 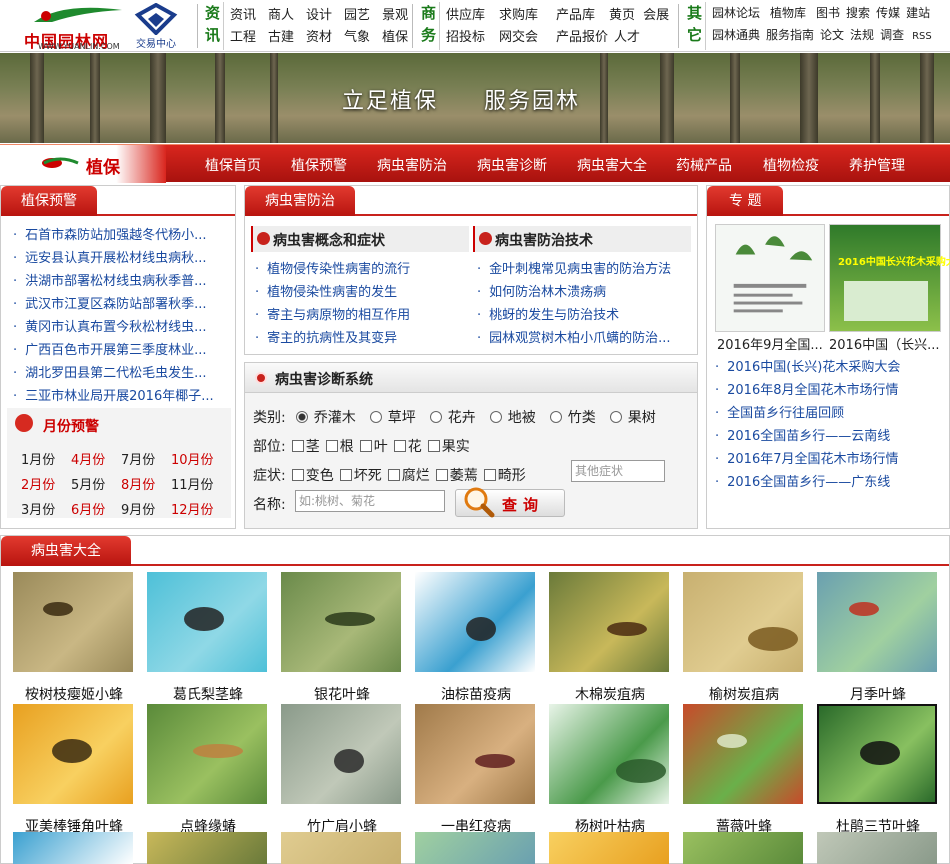 I want to click on pest-name: 银花叶蜂, so click(x=342, y=694).